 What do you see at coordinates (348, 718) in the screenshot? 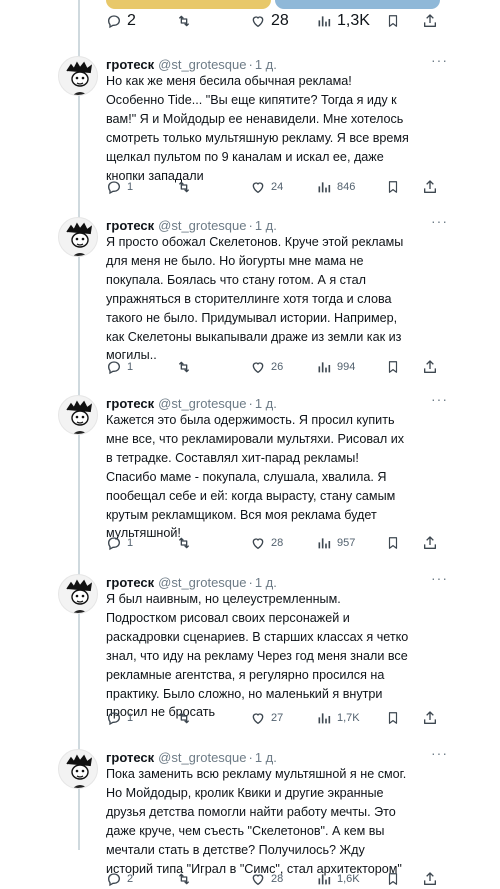
I see `views-count: 1,7K` at bounding box center [348, 718].